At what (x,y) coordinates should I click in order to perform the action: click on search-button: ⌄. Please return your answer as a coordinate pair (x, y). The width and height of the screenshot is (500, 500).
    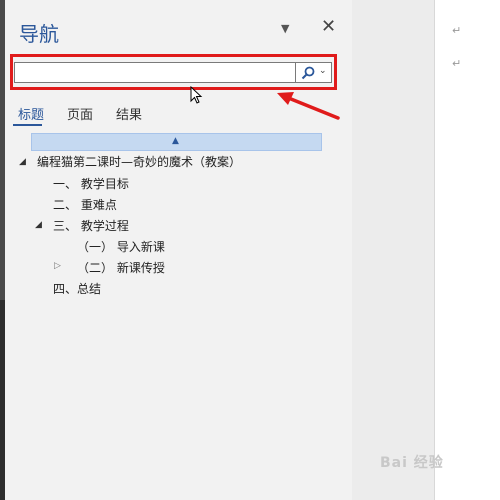
    Looking at the image, I should click on (314, 72).